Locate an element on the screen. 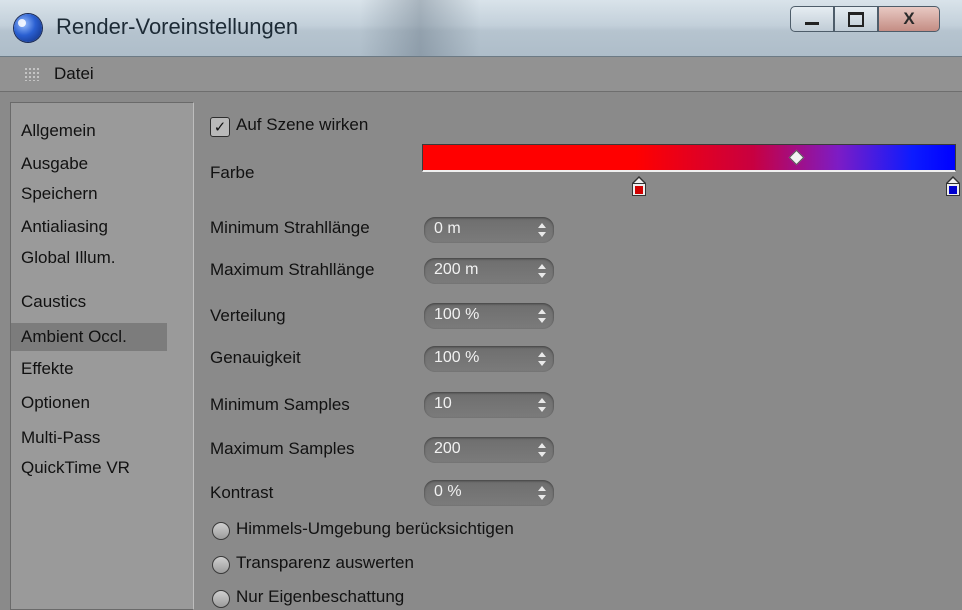  evaluate-transparency-checkbox is located at coordinates (221, 565).